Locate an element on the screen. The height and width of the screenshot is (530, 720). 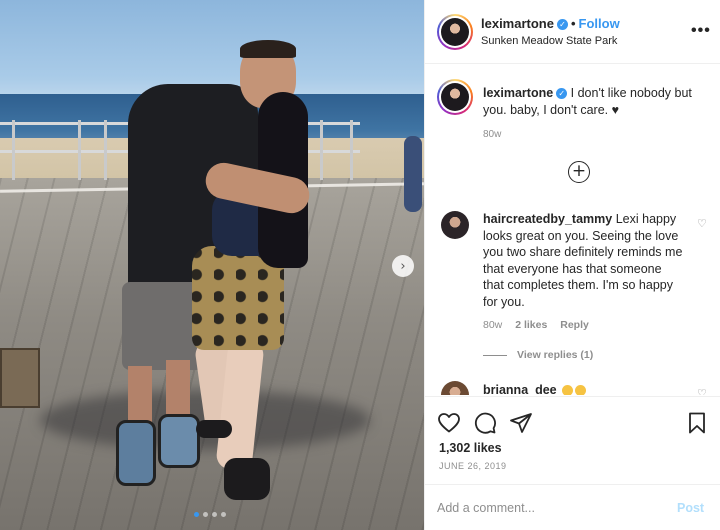
add-comment-input is located at coordinates (552, 508).